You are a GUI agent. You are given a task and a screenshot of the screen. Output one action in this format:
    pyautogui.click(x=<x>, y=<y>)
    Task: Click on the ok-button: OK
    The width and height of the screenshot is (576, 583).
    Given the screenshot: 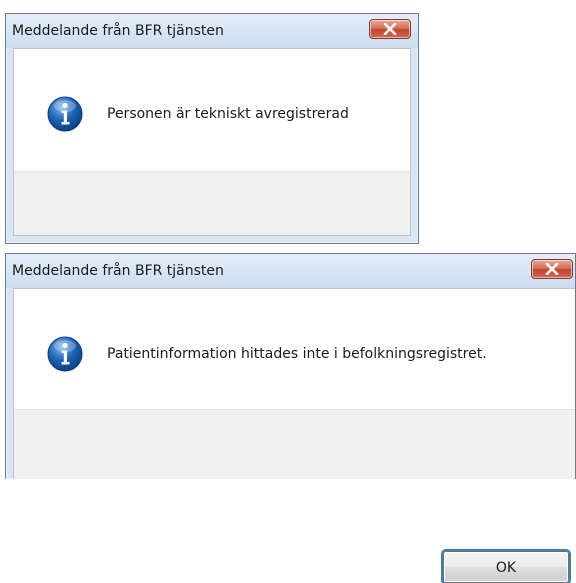 What is the action you would take?
    pyautogui.click(x=506, y=567)
    